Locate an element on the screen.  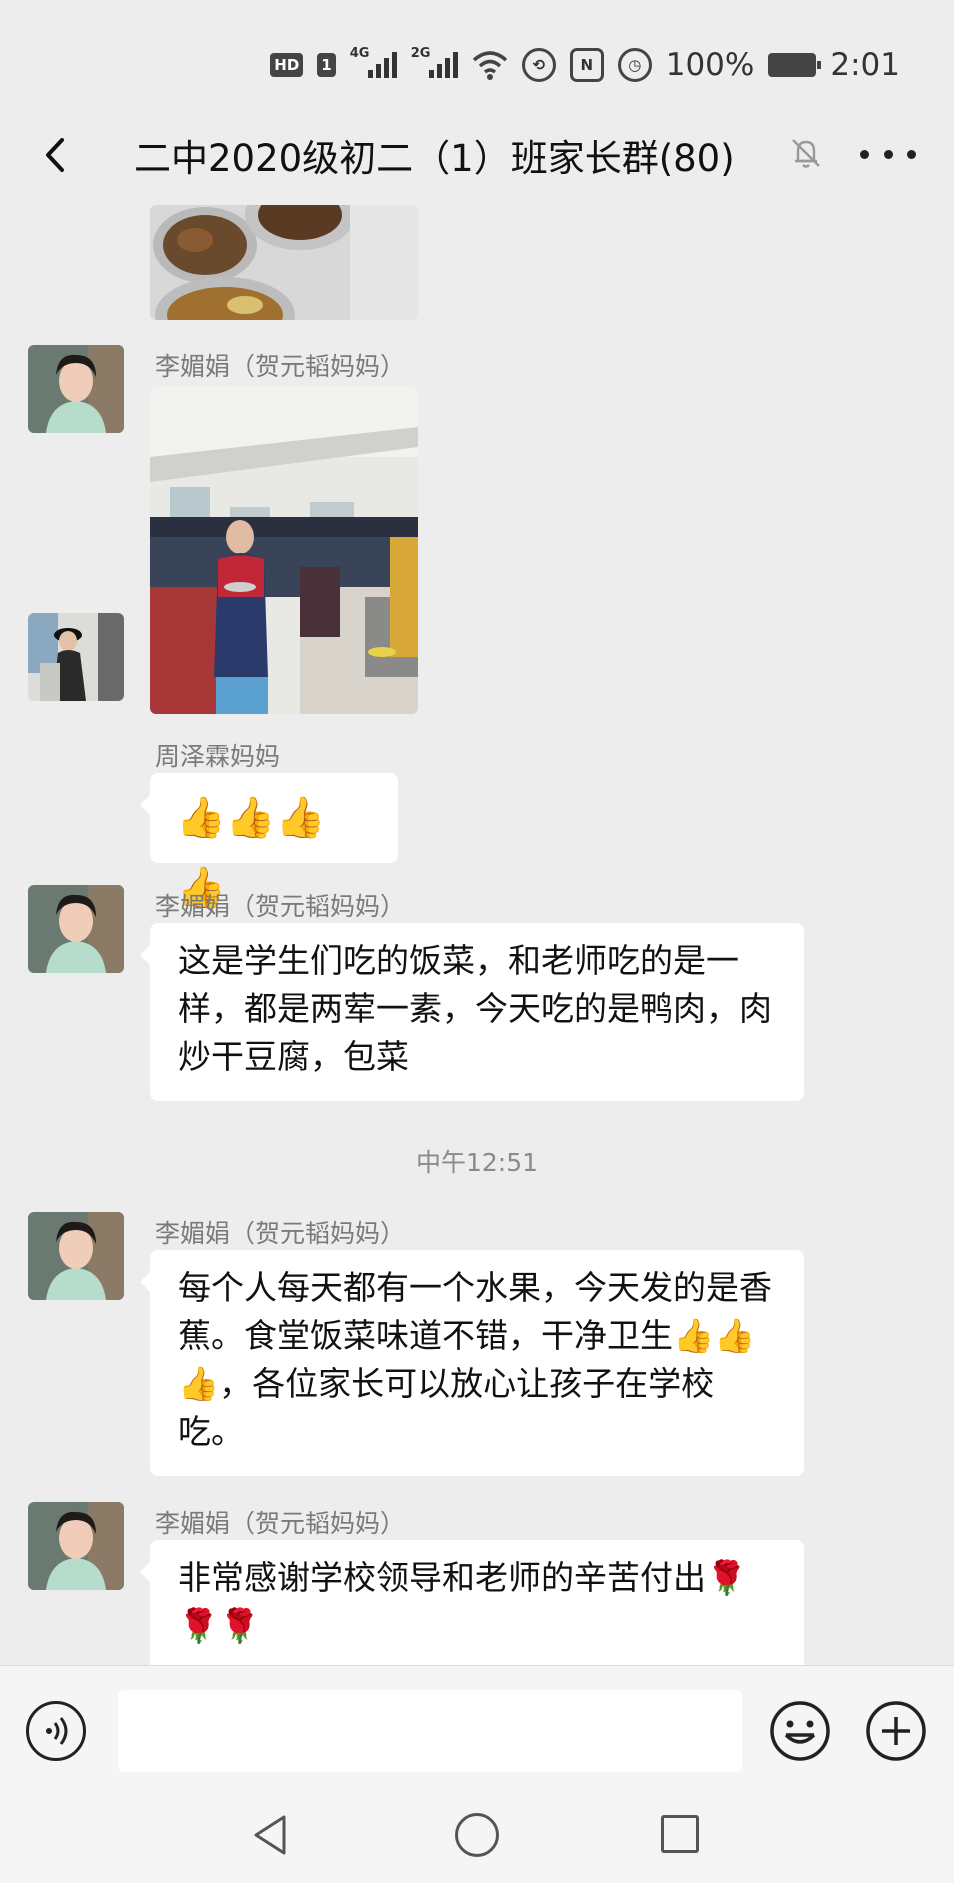
alarm-icon: ◷ is located at coordinates (634, 65).